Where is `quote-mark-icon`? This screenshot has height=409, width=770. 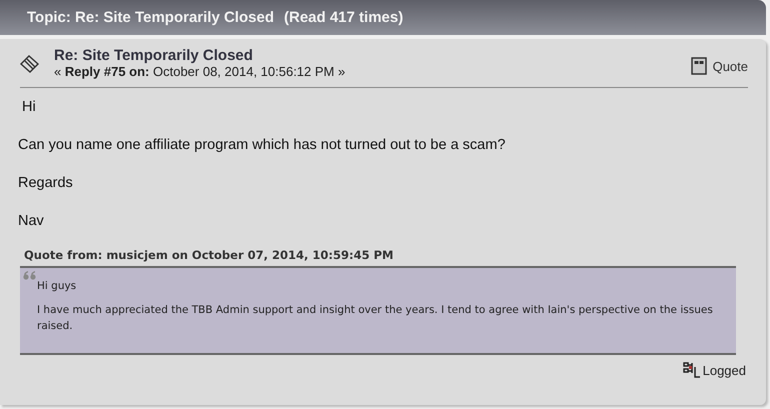
quote-mark-icon is located at coordinates (30, 276).